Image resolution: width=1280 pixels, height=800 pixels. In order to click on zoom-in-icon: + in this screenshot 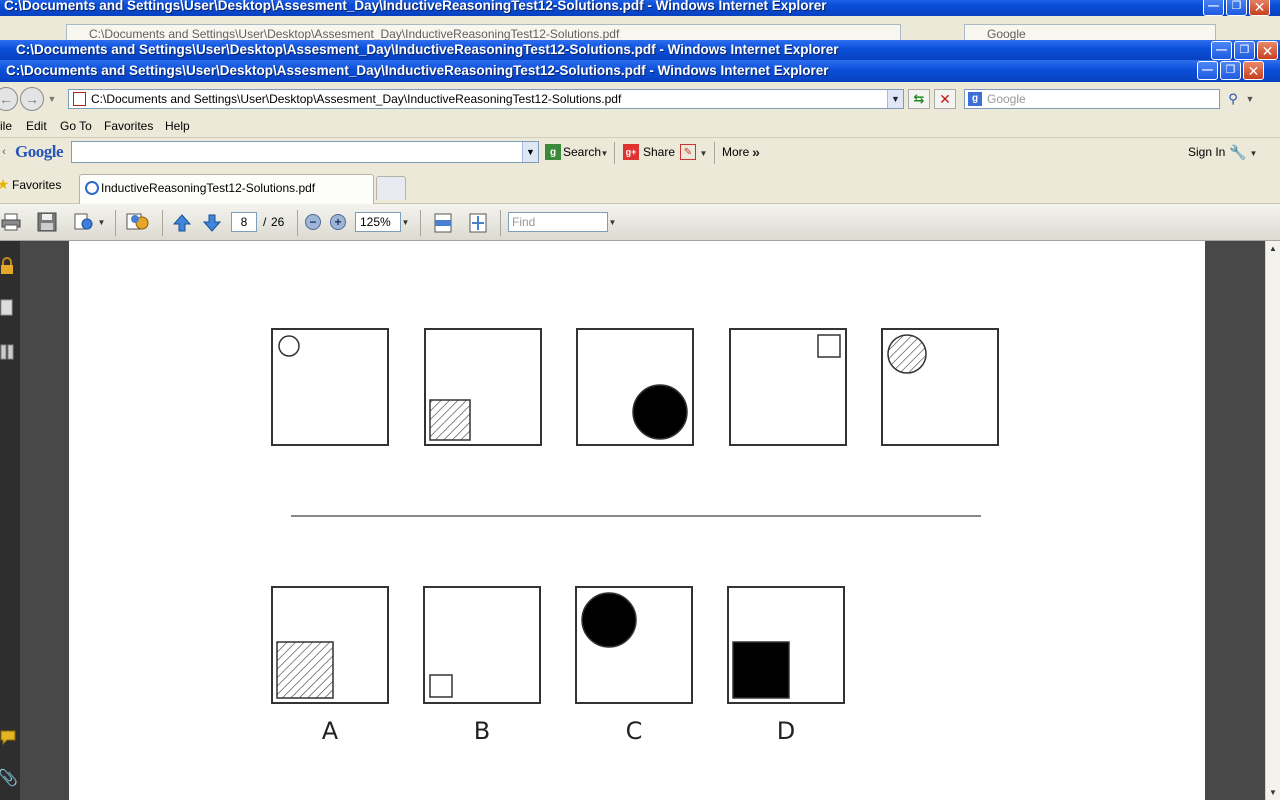, I will do `click(338, 222)`.